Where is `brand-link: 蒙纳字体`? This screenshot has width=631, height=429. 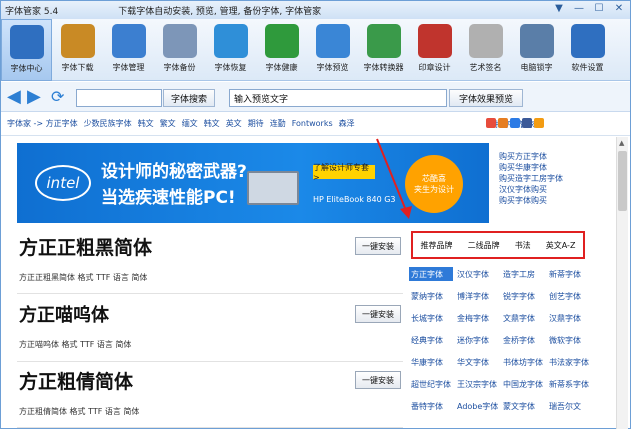 brand-link: 蒙纳字体 is located at coordinates (431, 296).